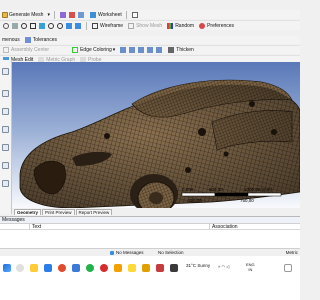  I want to click on preferences-button: Preferences, so click(216, 25).